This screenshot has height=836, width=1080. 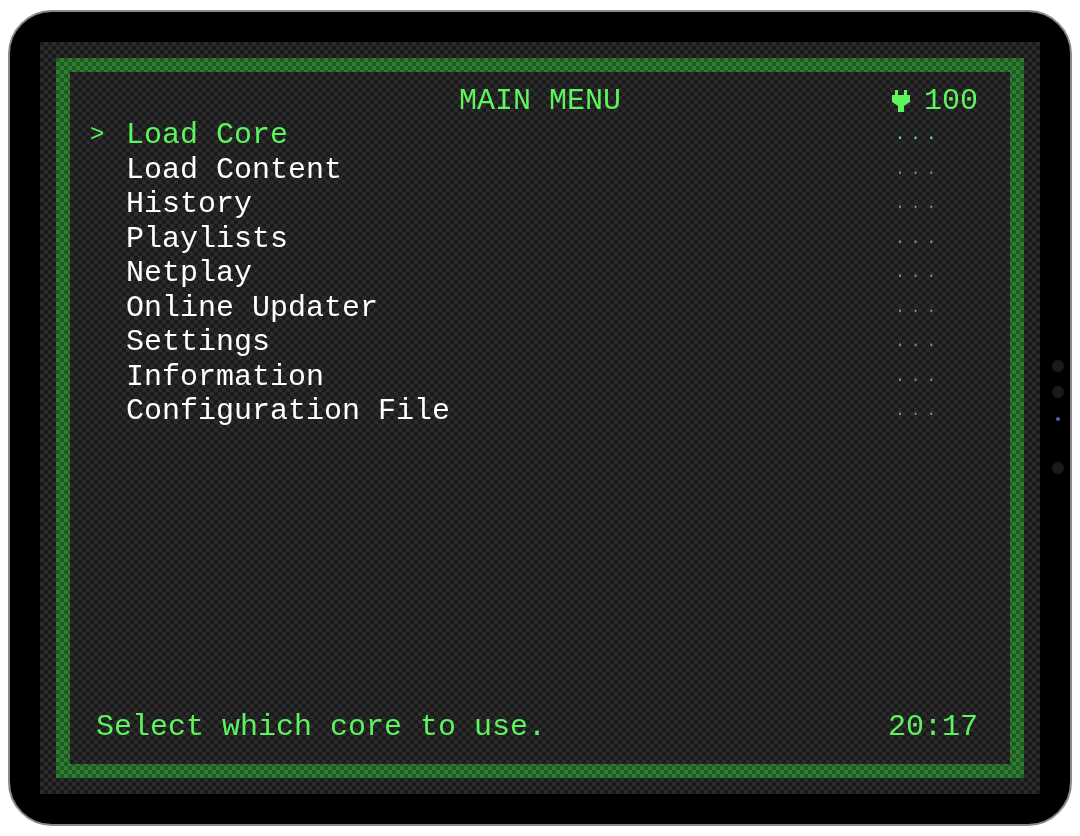 What do you see at coordinates (1058, 419) in the screenshot?
I see `camera-light` at bounding box center [1058, 419].